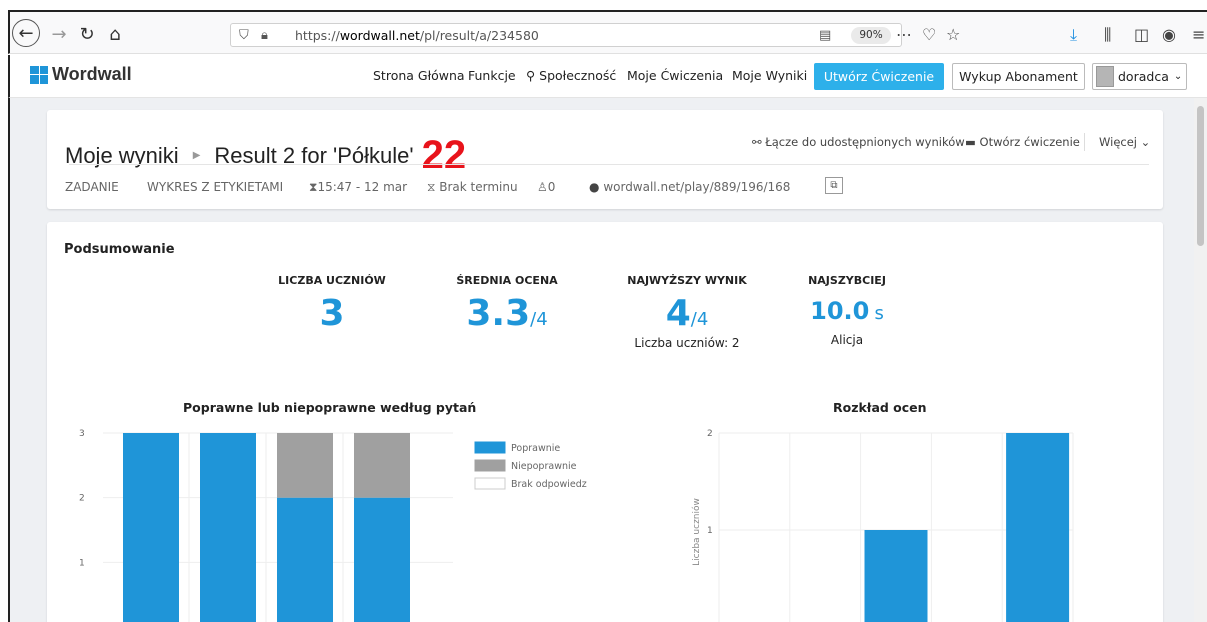 This screenshot has width=1207, height=622. I want to click on account-icon: ◉, so click(1169, 34).